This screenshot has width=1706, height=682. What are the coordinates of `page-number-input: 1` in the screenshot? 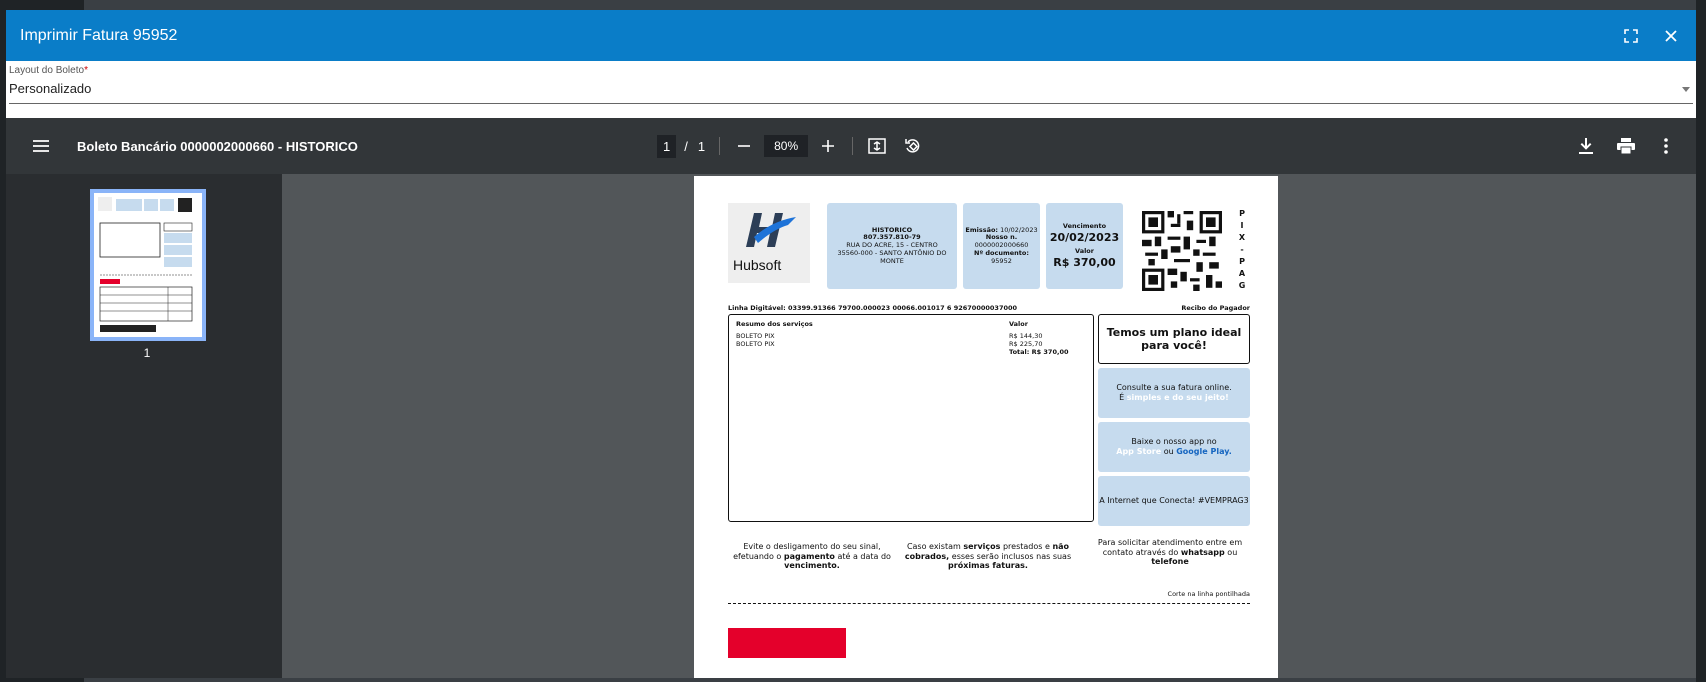 It's located at (667, 146).